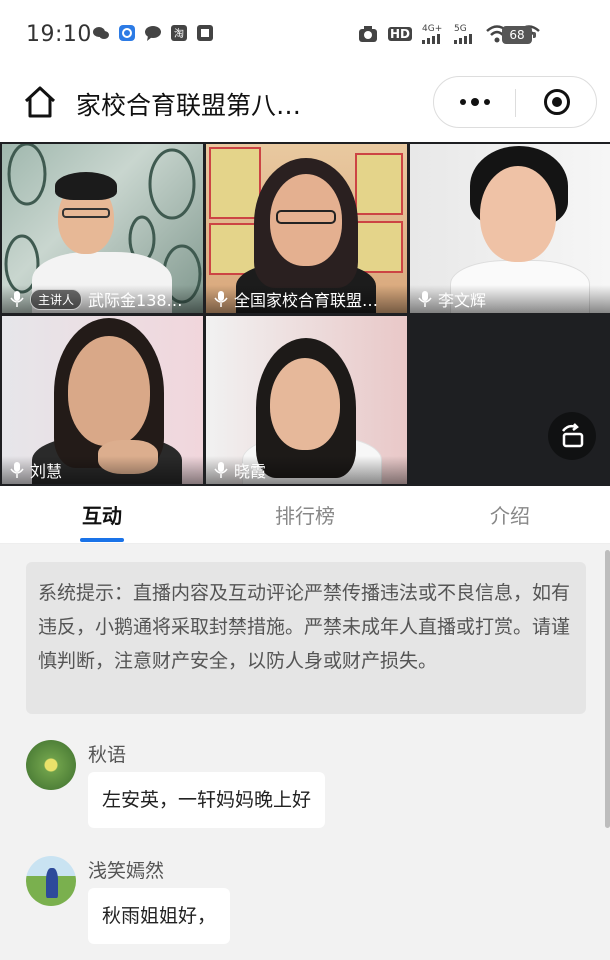  What do you see at coordinates (462, 300) in the screenshot?
I see `participant-name: 李文辉` at bounding box center [462, 300].